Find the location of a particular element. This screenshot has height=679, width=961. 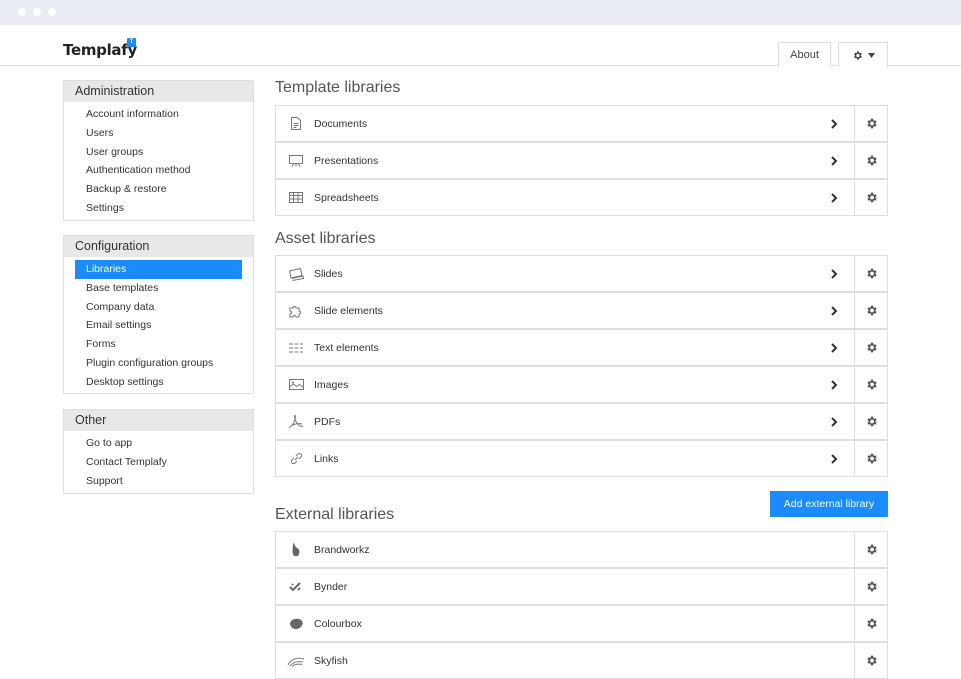

library-label: Text elements is located at coordinates (346, 347).